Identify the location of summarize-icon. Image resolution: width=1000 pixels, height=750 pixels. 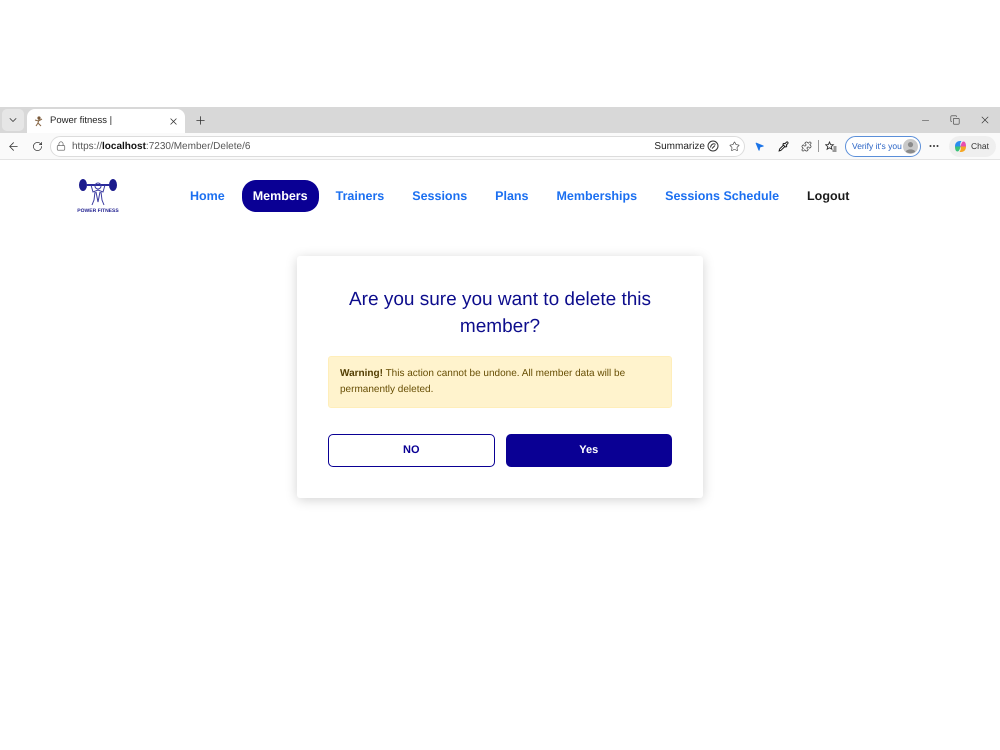
(713, 146).